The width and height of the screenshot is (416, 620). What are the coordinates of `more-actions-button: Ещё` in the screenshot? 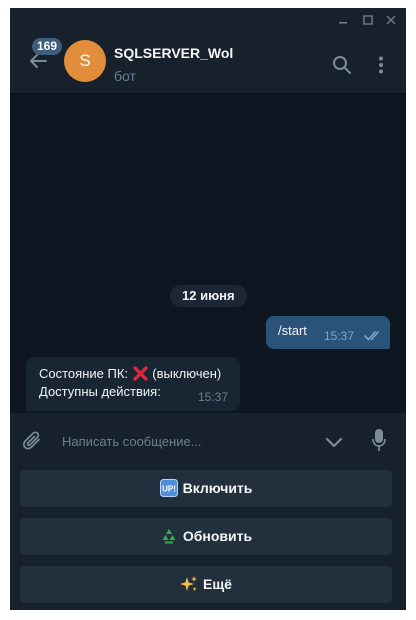 It's located at (206, 584).